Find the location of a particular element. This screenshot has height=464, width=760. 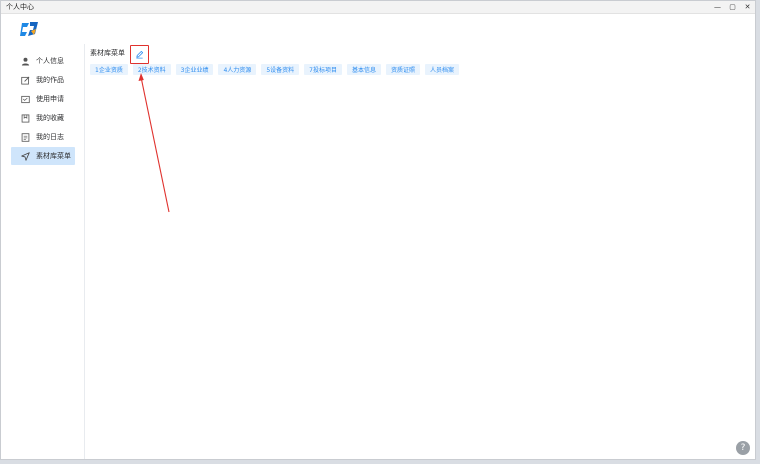

sidebar-item-label: 素材库菜单 is located at coordinates (53, 156).